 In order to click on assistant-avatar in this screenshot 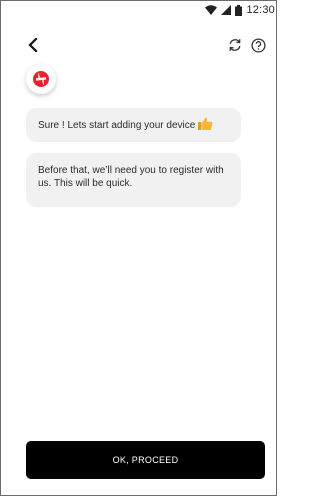, I will do `click(41, 79)`.